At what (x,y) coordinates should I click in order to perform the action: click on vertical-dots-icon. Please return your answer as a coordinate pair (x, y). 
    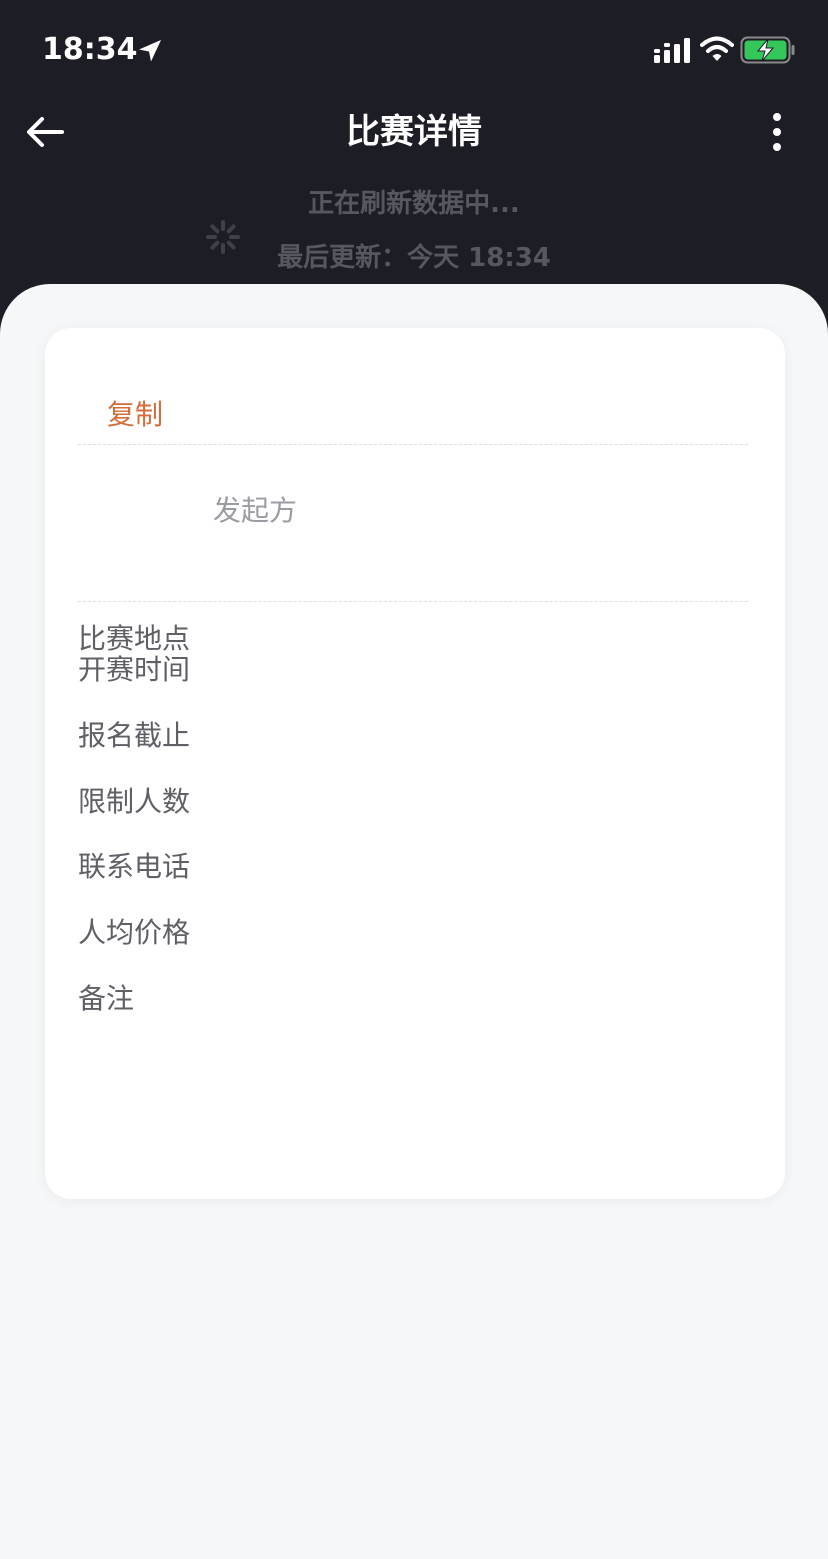
    Looking at the image, I should click on (777, 132).